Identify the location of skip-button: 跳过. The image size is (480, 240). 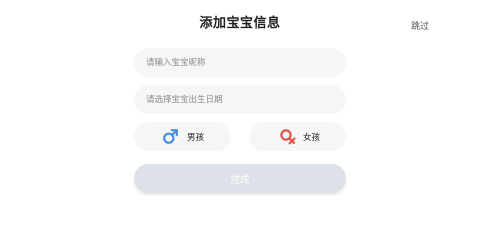
(420, 25).